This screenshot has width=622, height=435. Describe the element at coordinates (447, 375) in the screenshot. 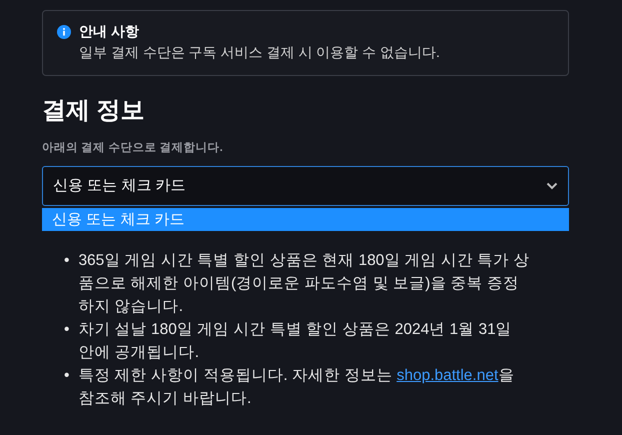

I see `link: shop.battle.net` at that location.